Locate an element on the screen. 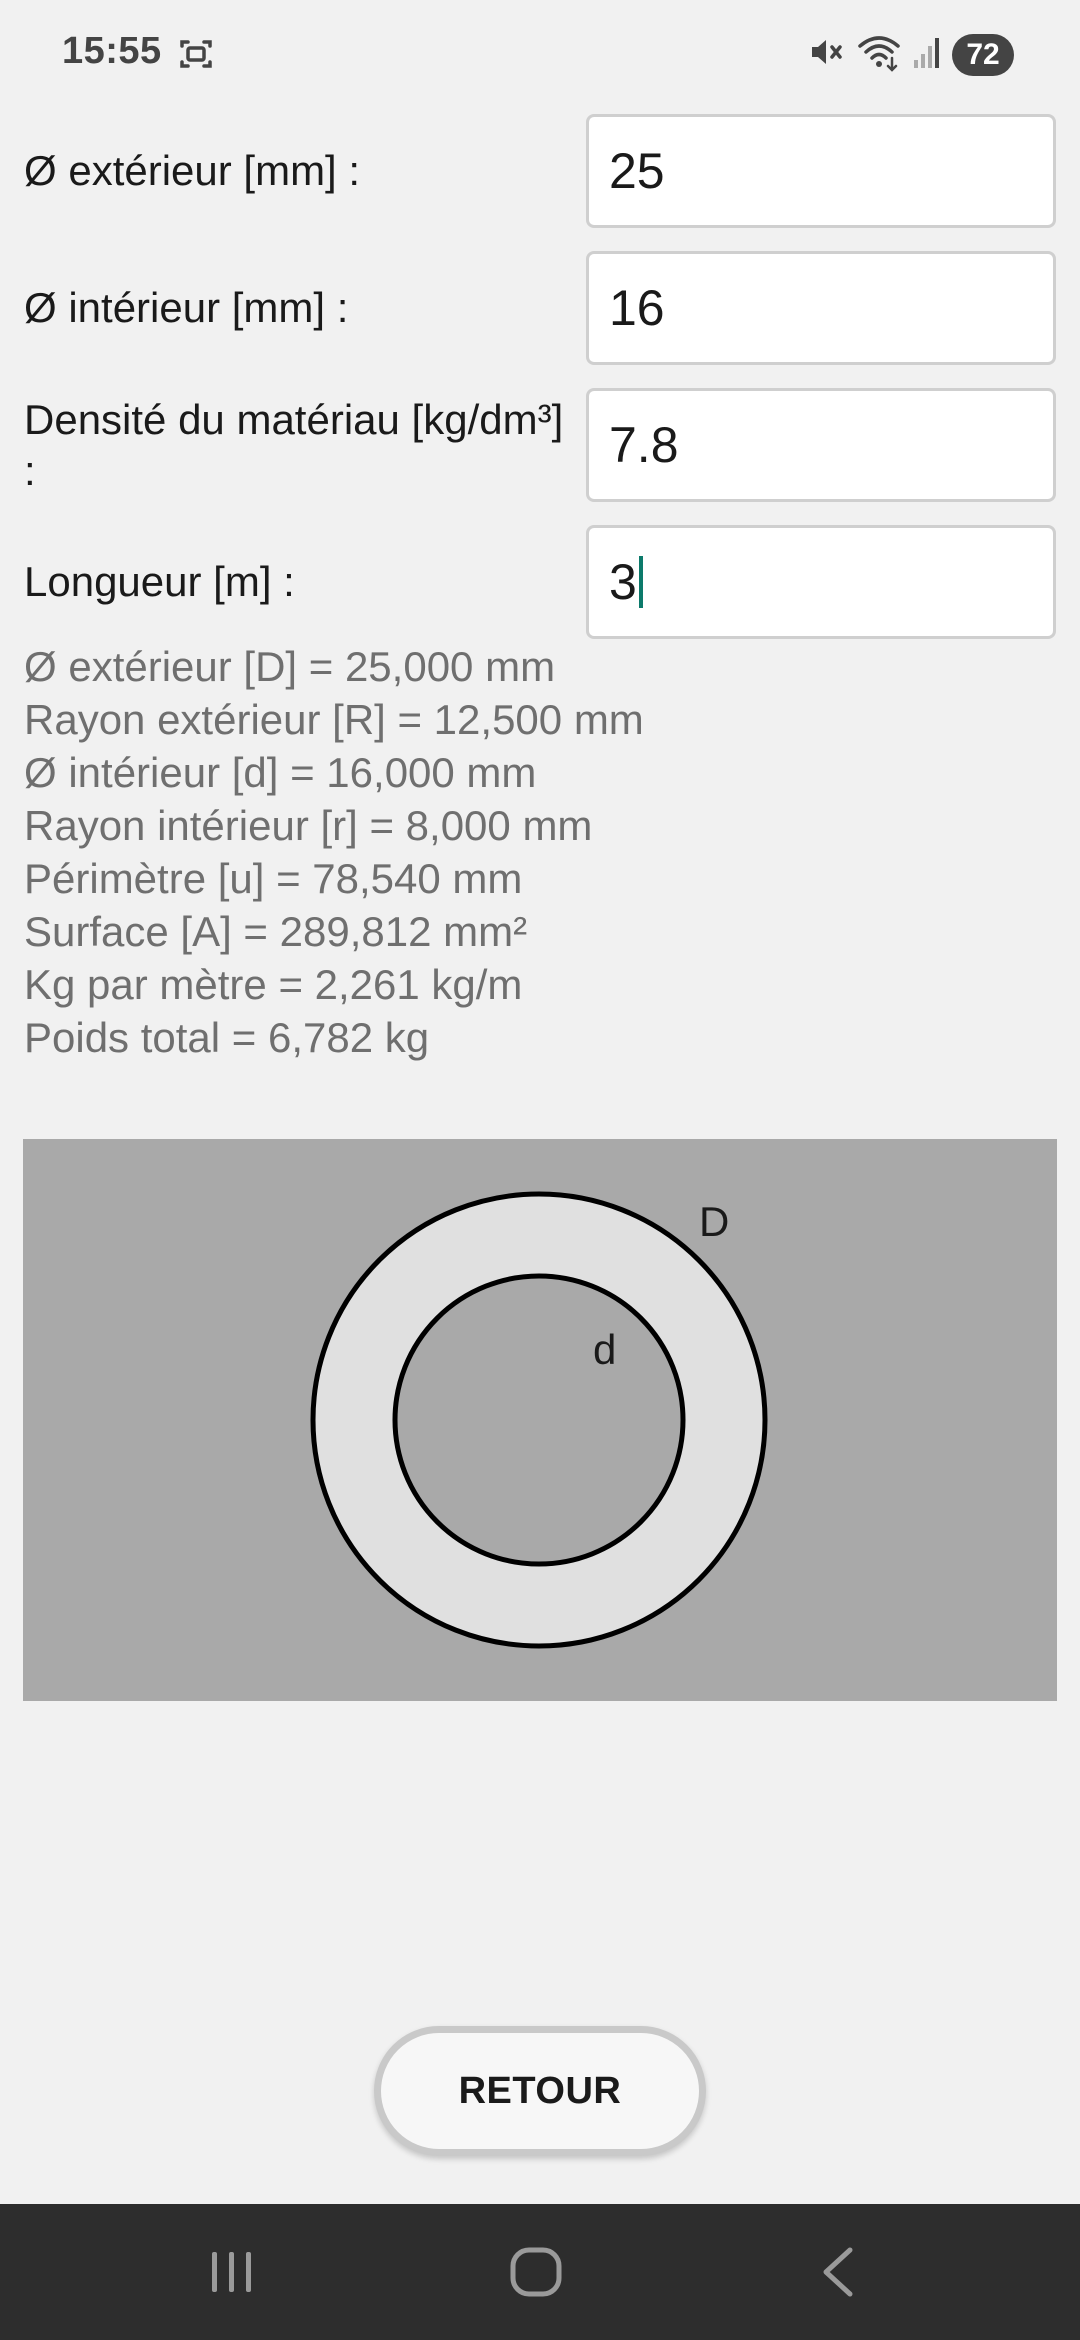 This screenshot has height=2340, width=1080. inner-circle is located at coordinates (539, 1420).